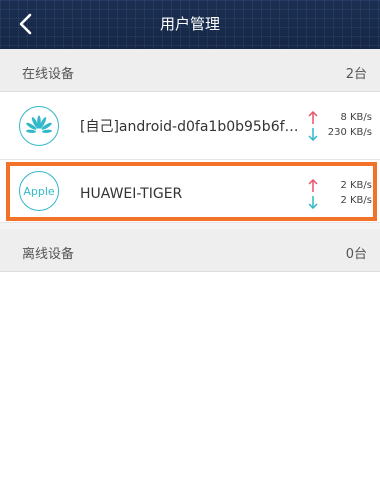 The height and width of the screenshot is (480, 380). Describe the element at coordinates (39, 126) in the screenshot. I see `huawei-logo-icon` at that location.